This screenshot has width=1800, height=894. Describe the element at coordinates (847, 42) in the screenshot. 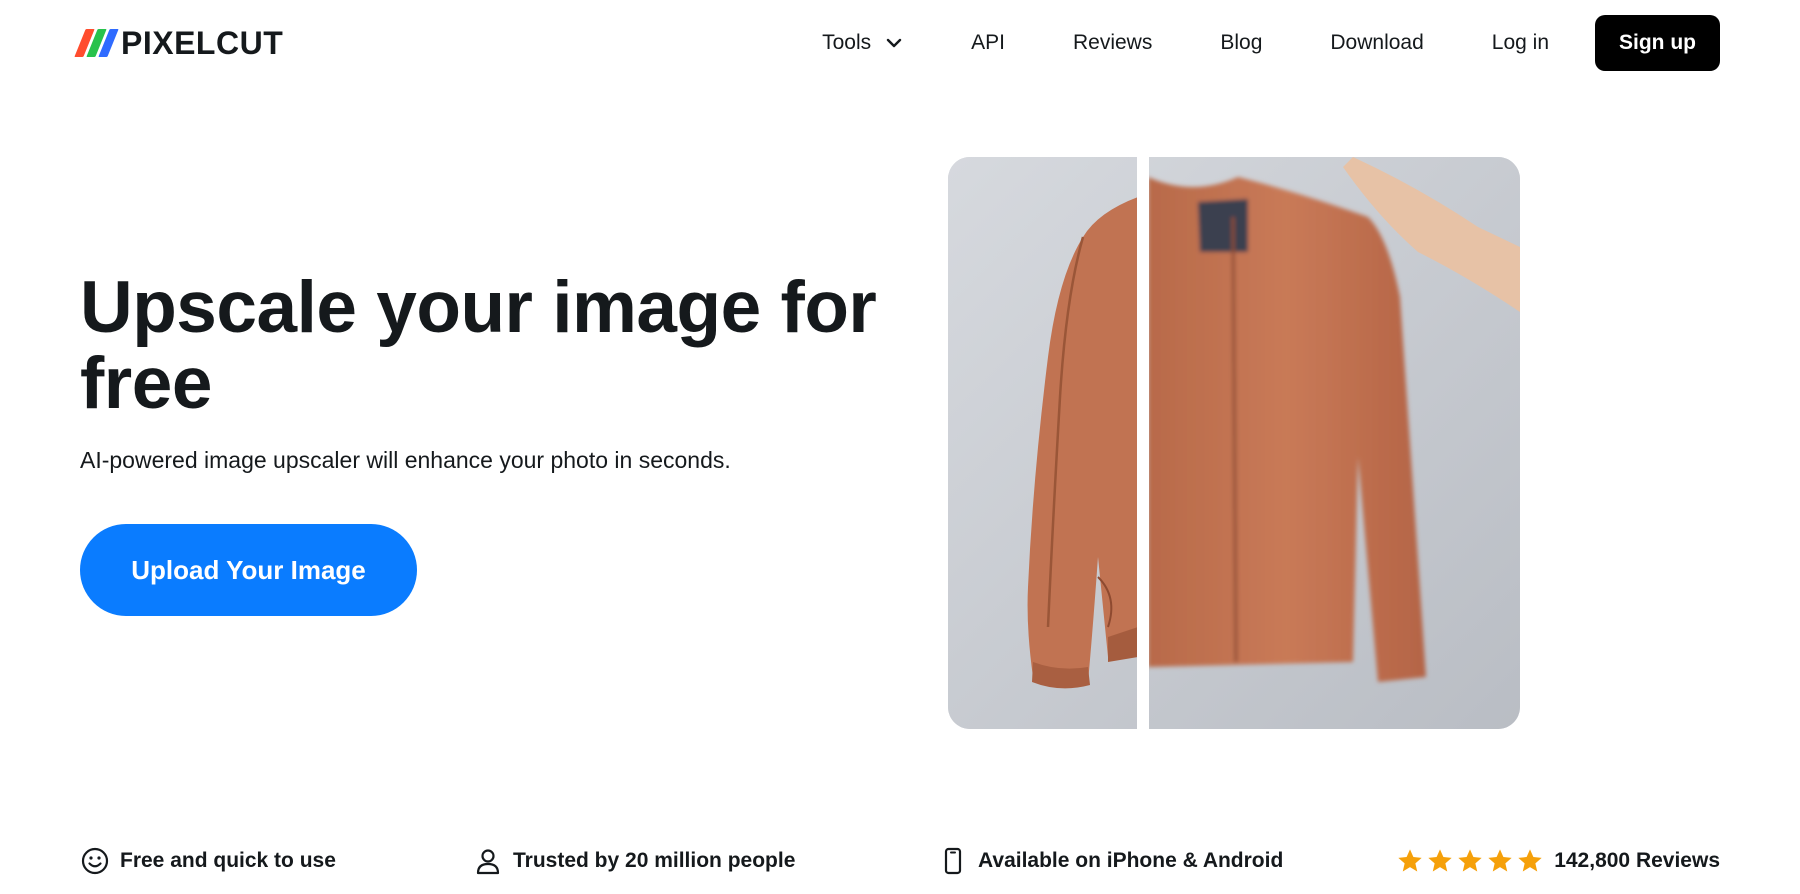

I see `nav-tools-label: Tools` at that location.